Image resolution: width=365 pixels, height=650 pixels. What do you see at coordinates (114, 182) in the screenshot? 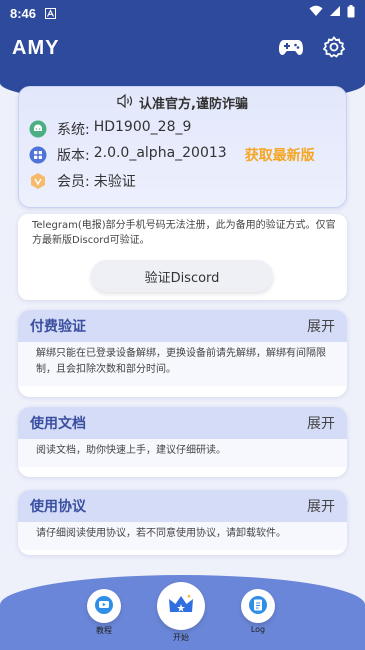
I see `member-value: 未验证` at bounding box center [114, 182].